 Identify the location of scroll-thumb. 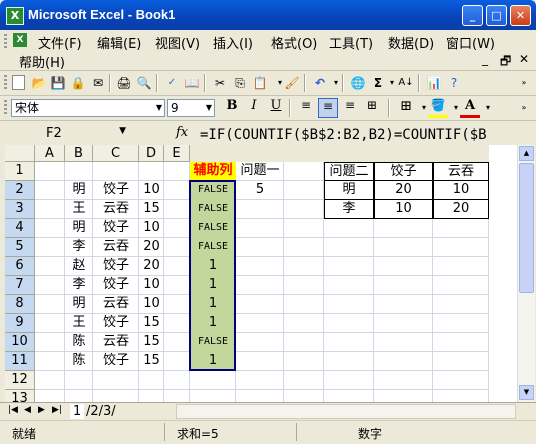
(526, 228).